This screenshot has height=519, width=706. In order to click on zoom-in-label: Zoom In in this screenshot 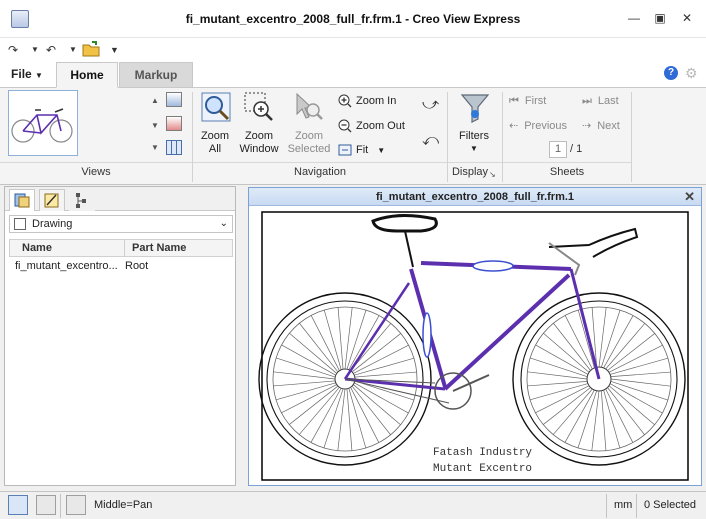, I will do `click(376, 101)`.